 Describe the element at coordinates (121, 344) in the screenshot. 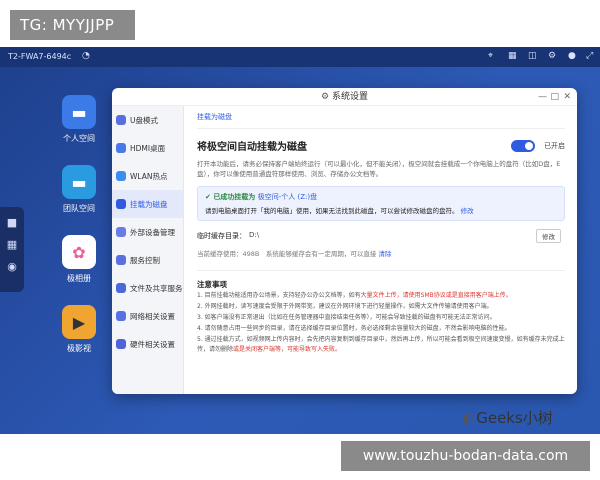

I see `hardware-icon` at that location.